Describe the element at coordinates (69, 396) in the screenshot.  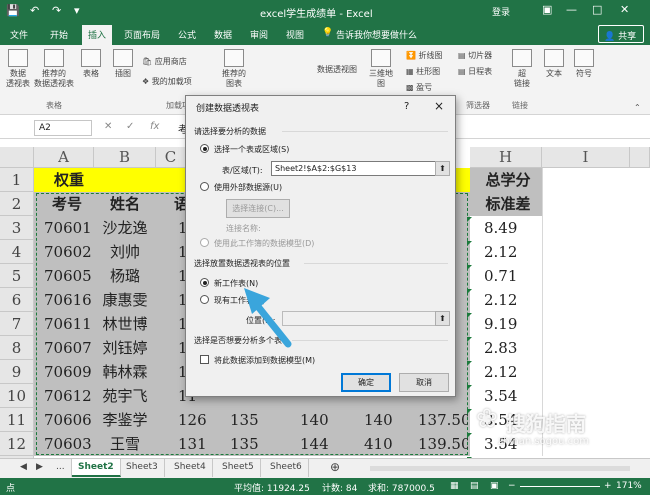
I see `cell-exam-id: 70612` at that location.